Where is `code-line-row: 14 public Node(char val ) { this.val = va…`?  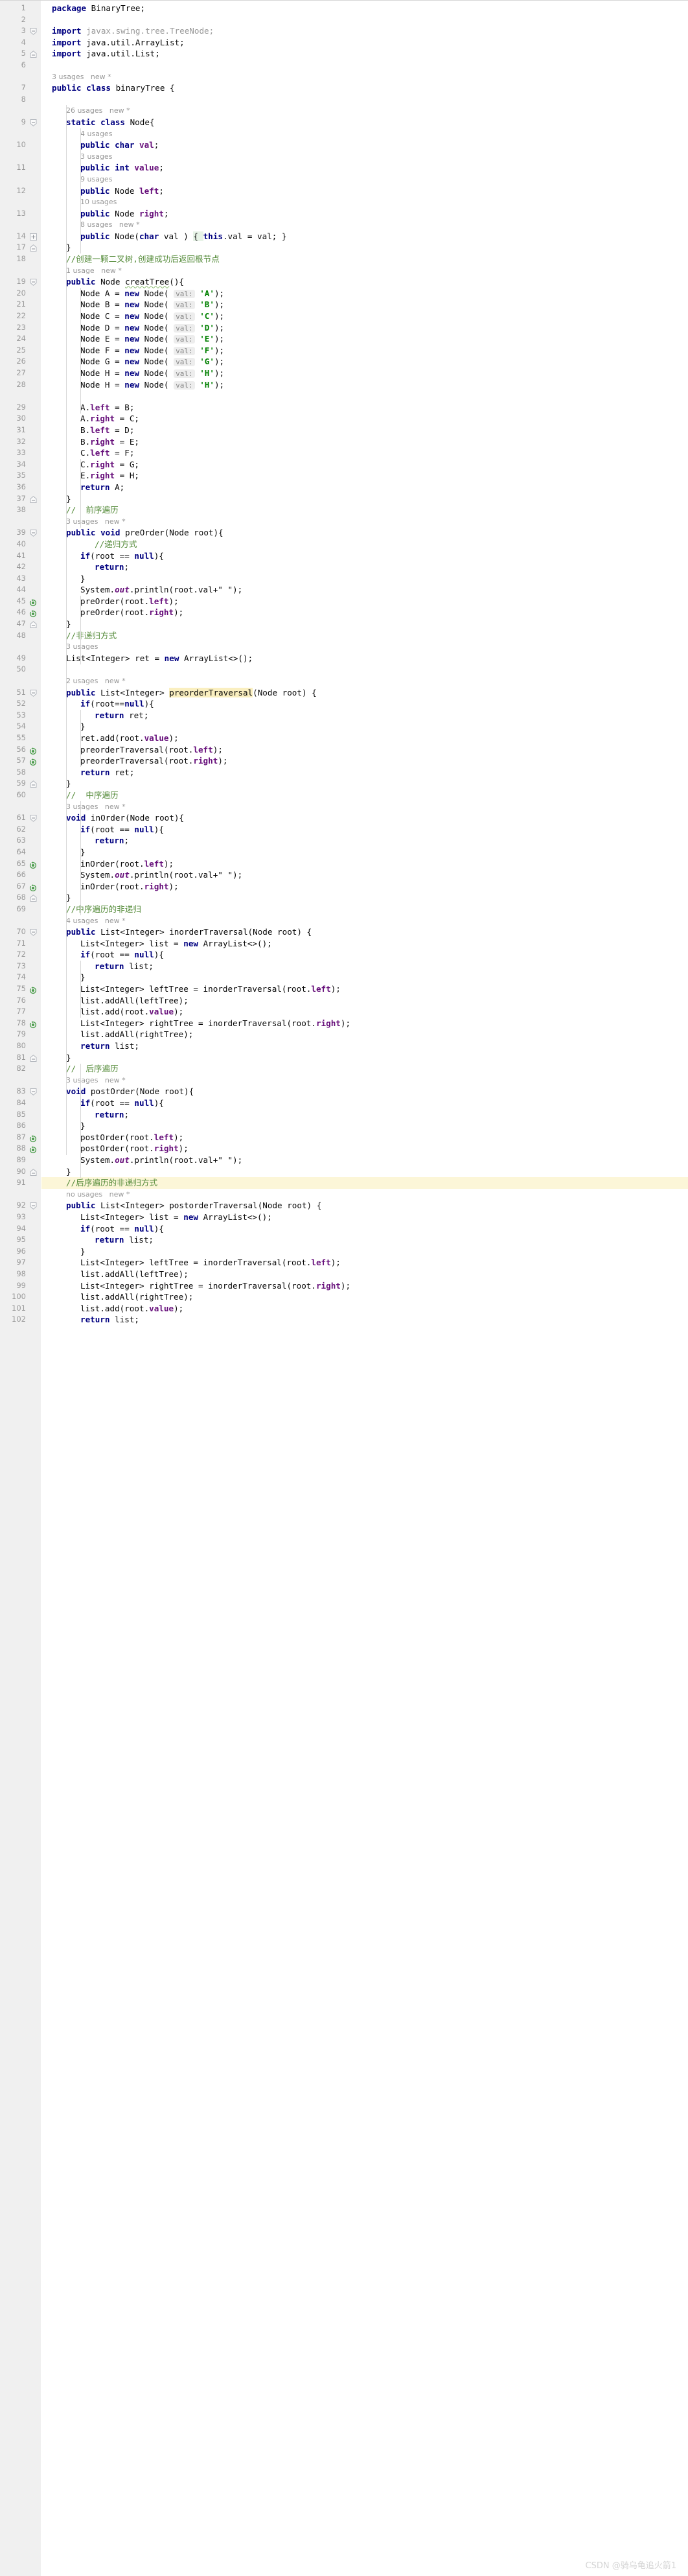
code-line-row: 14 public Node(char val ) { this.val = va… is located at coordinates (344, 236).